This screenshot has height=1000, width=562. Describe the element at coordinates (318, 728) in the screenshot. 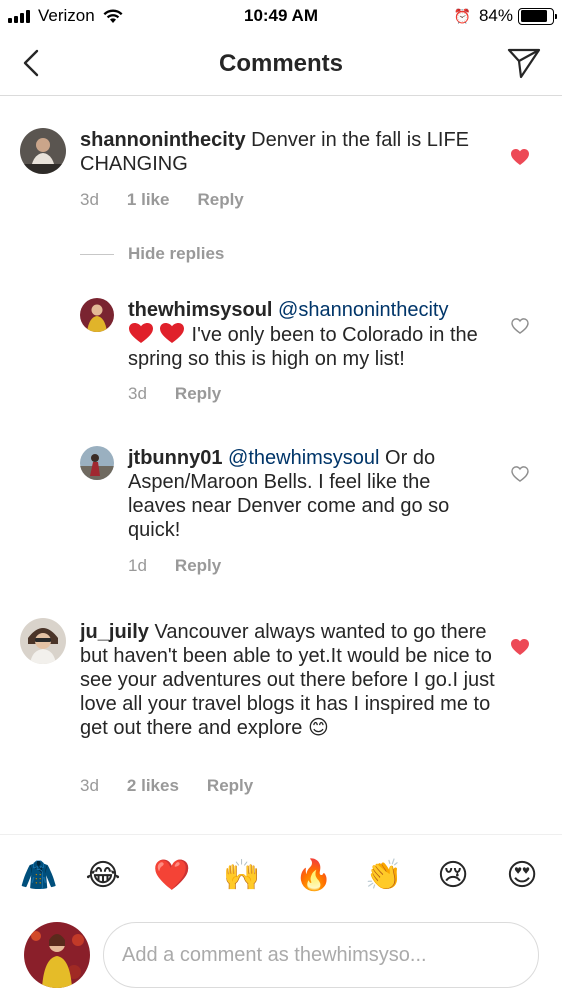

I see `smiling-face-emoji: 😊` at that location.